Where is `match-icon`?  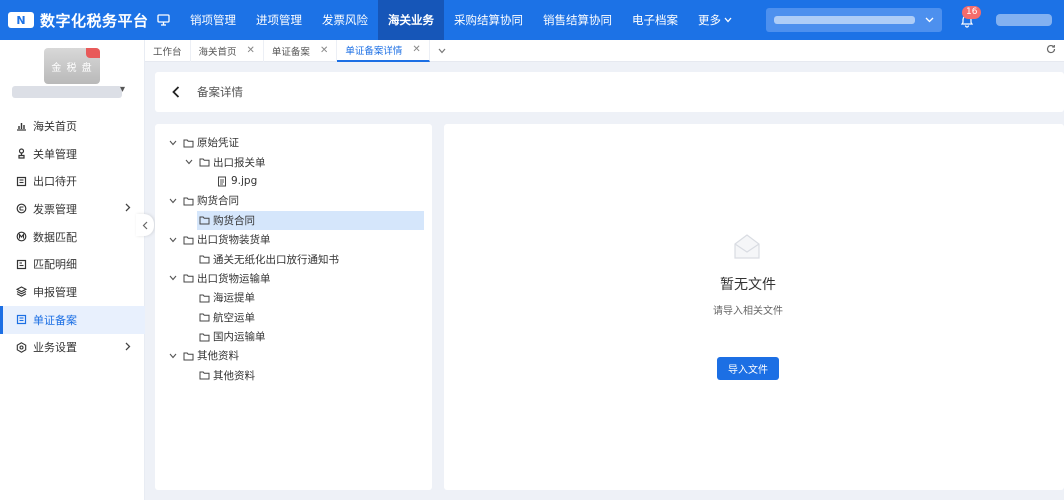 match-icon is located at coordinates (21, 237).